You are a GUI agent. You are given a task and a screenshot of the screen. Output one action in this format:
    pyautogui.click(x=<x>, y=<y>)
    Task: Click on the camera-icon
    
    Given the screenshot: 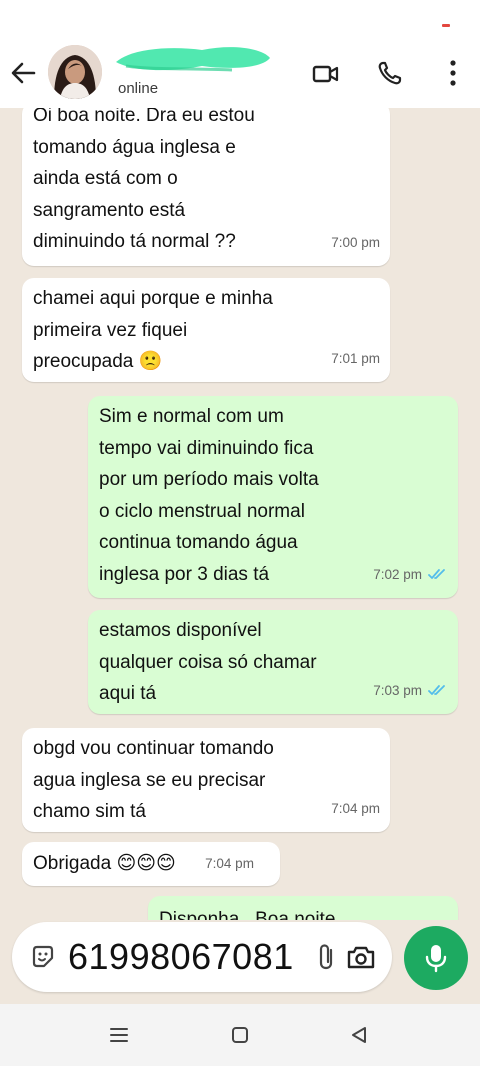 What is the action you would take?
    pyautogui.click(x=361, y=957)
    